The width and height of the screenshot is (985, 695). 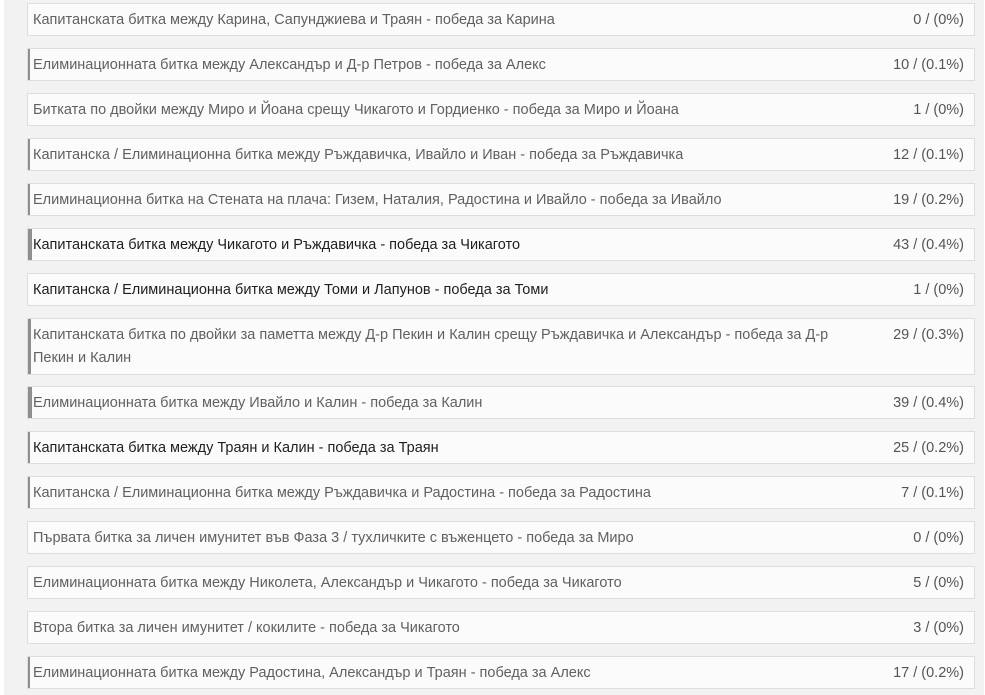 What do you see at coordinates (928, 200) in the screenshot?
I see `poll-answer-result: 19 / (0.2%)` at bounding box center [928, 200].